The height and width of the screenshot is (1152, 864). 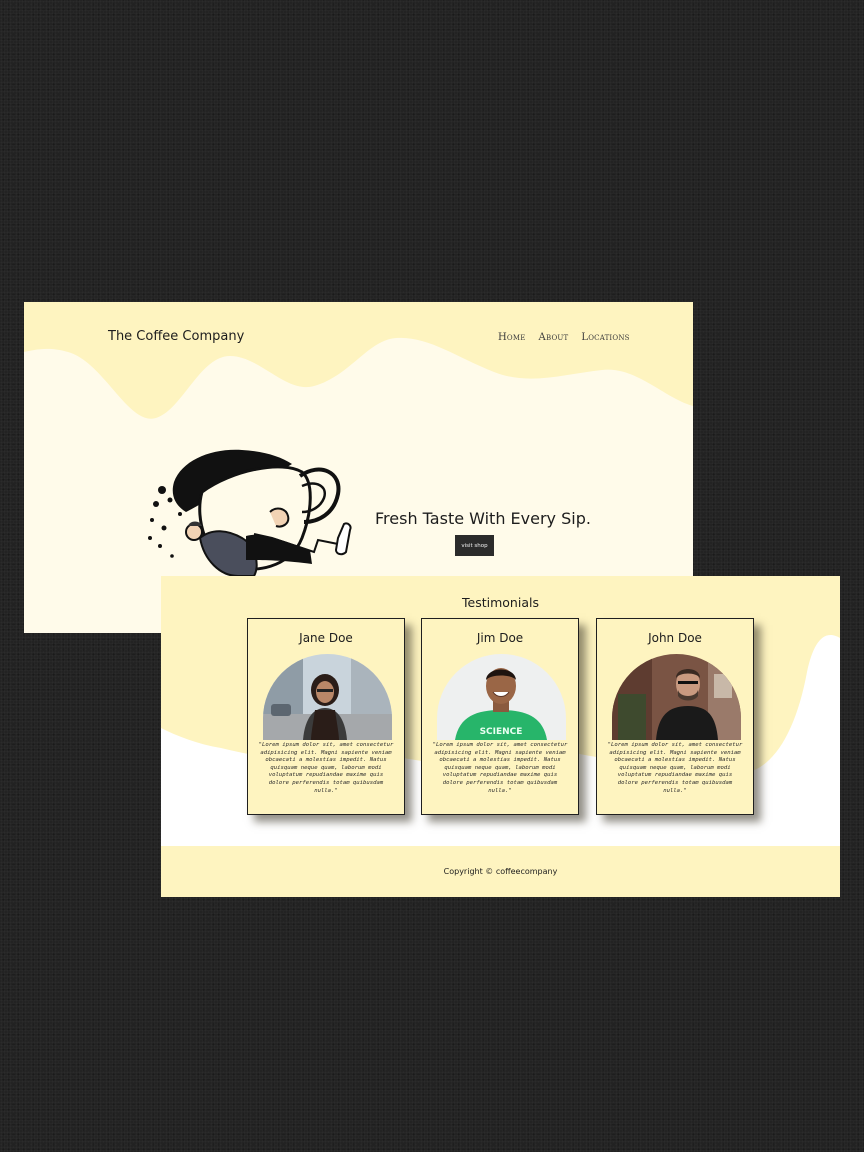 I want to click on man-glasses-black-sweater-photo, so click(x=676, y=697).